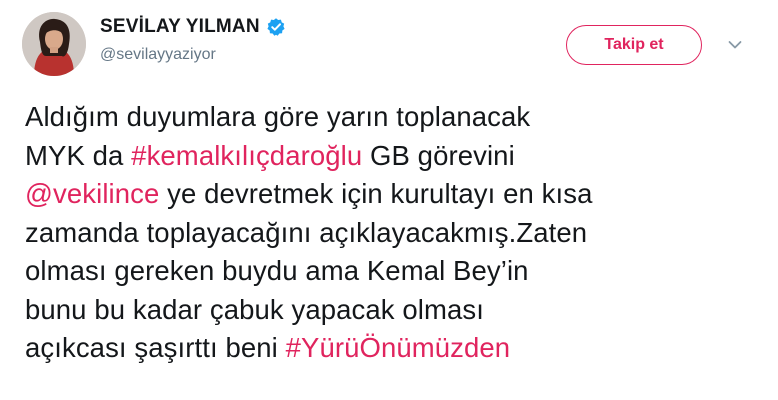 The height and width of the screenshot is (400, 778). I want to click on tweet-line: Aldığım duyumlara göre yarın toplanacak, so click(278, 116).